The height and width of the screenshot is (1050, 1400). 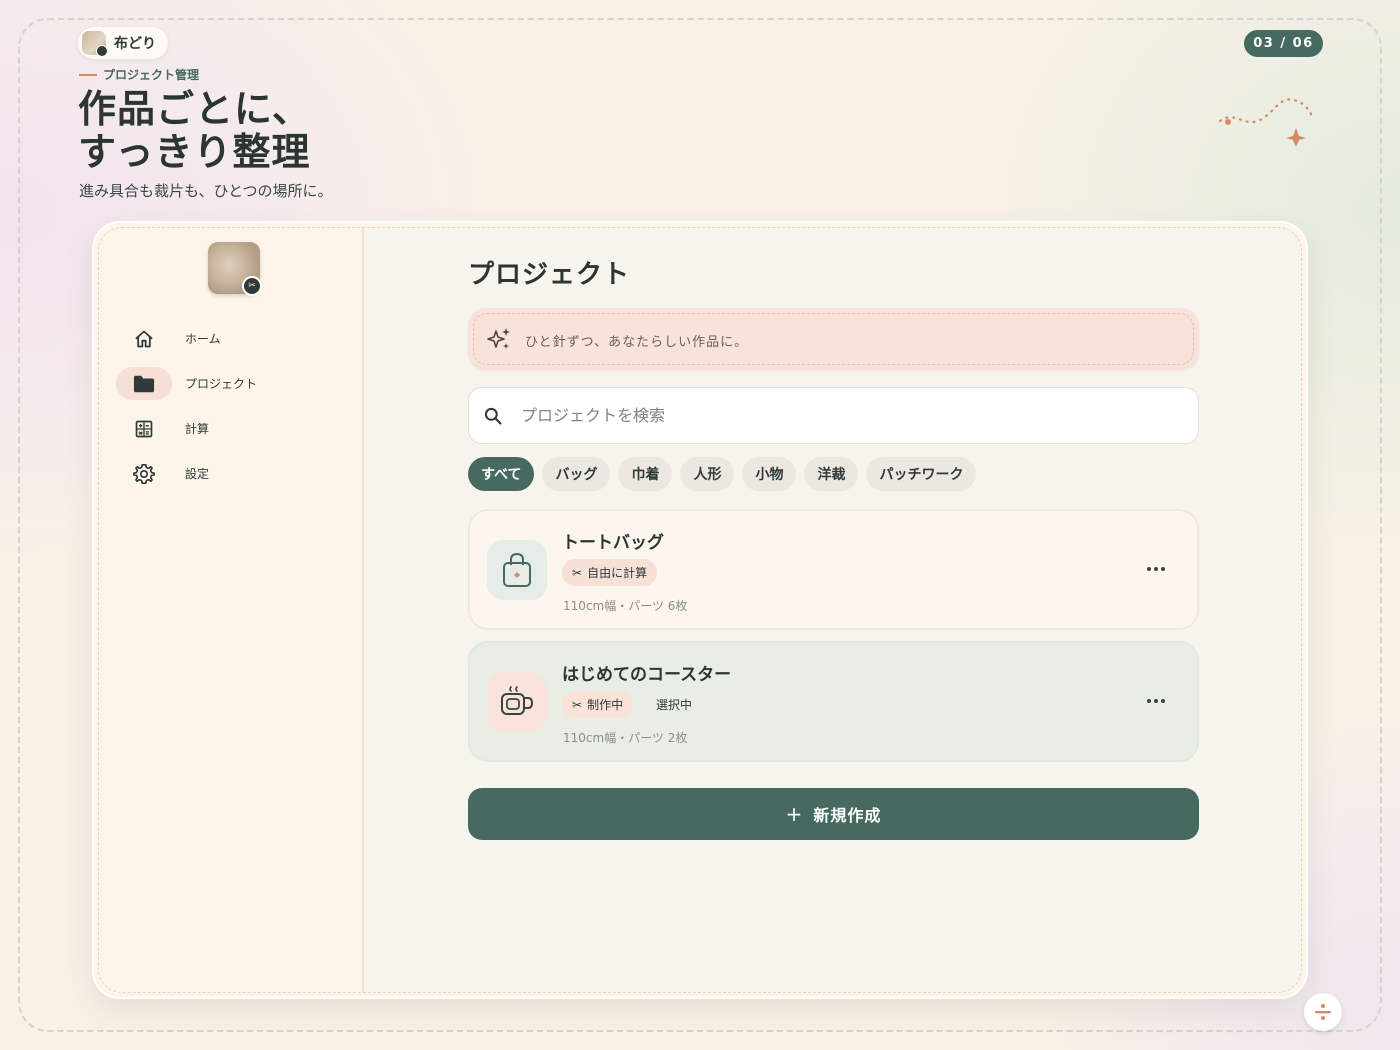 I want to click on project-card: はじめてのコースター ✂ 制作中 選択中 110cm幅・パーツ 2枚, so click(x=833, y=701).